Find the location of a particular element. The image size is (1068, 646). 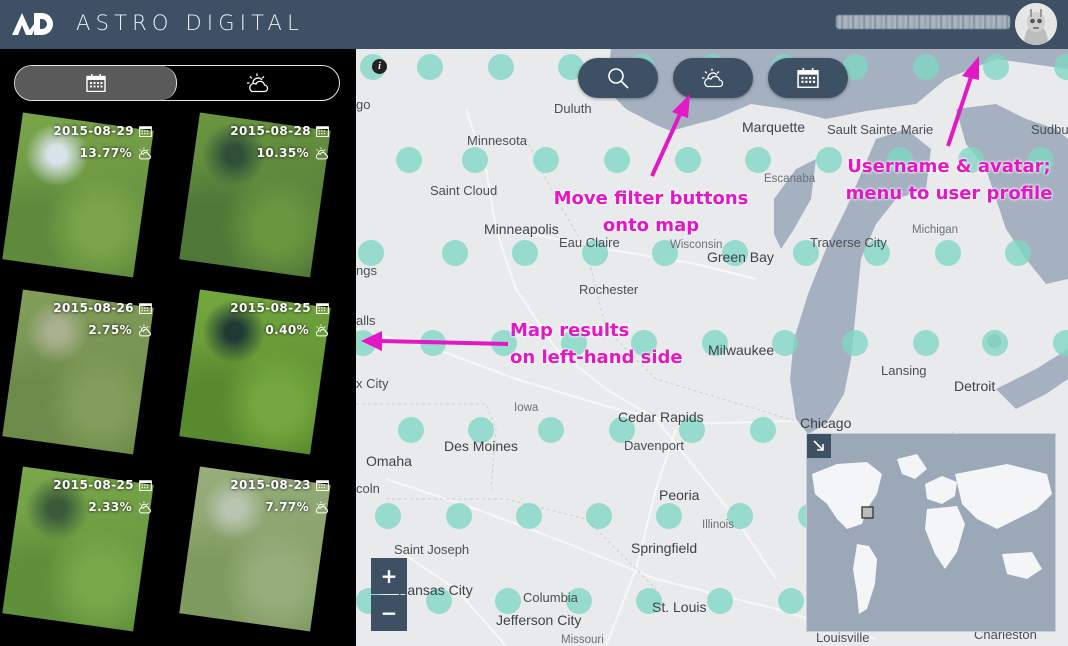

robot-avatar-icon is located at coordinates (1036, 24).